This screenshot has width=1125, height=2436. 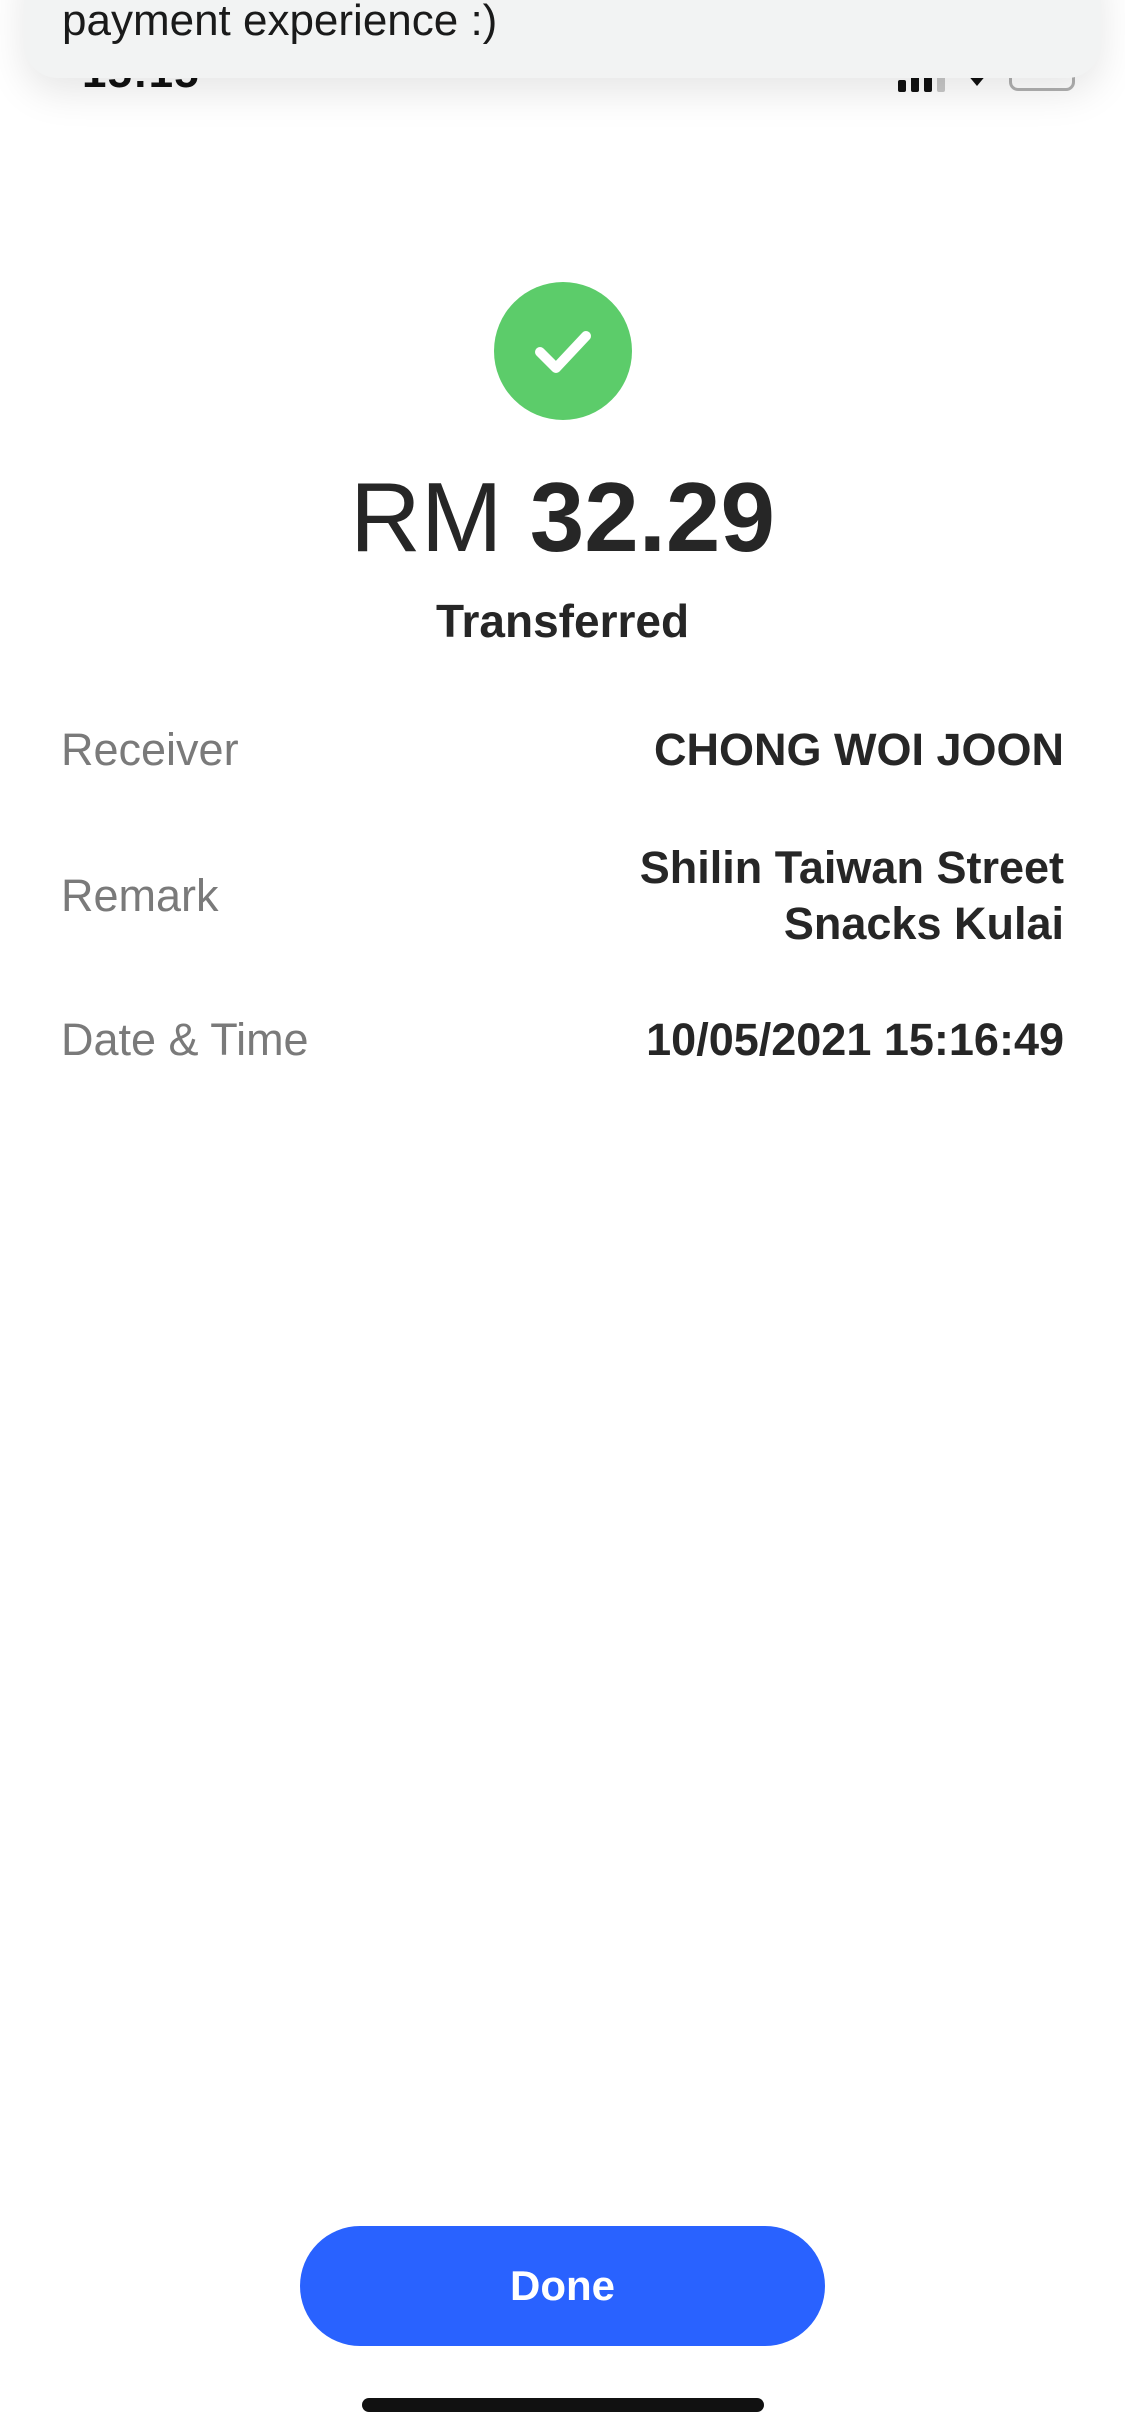 What do you see at coordinates (858, 749) in the screenshot?
I see `receiver-value: CHONG WOI JOON` at bounding box center [858, 749].